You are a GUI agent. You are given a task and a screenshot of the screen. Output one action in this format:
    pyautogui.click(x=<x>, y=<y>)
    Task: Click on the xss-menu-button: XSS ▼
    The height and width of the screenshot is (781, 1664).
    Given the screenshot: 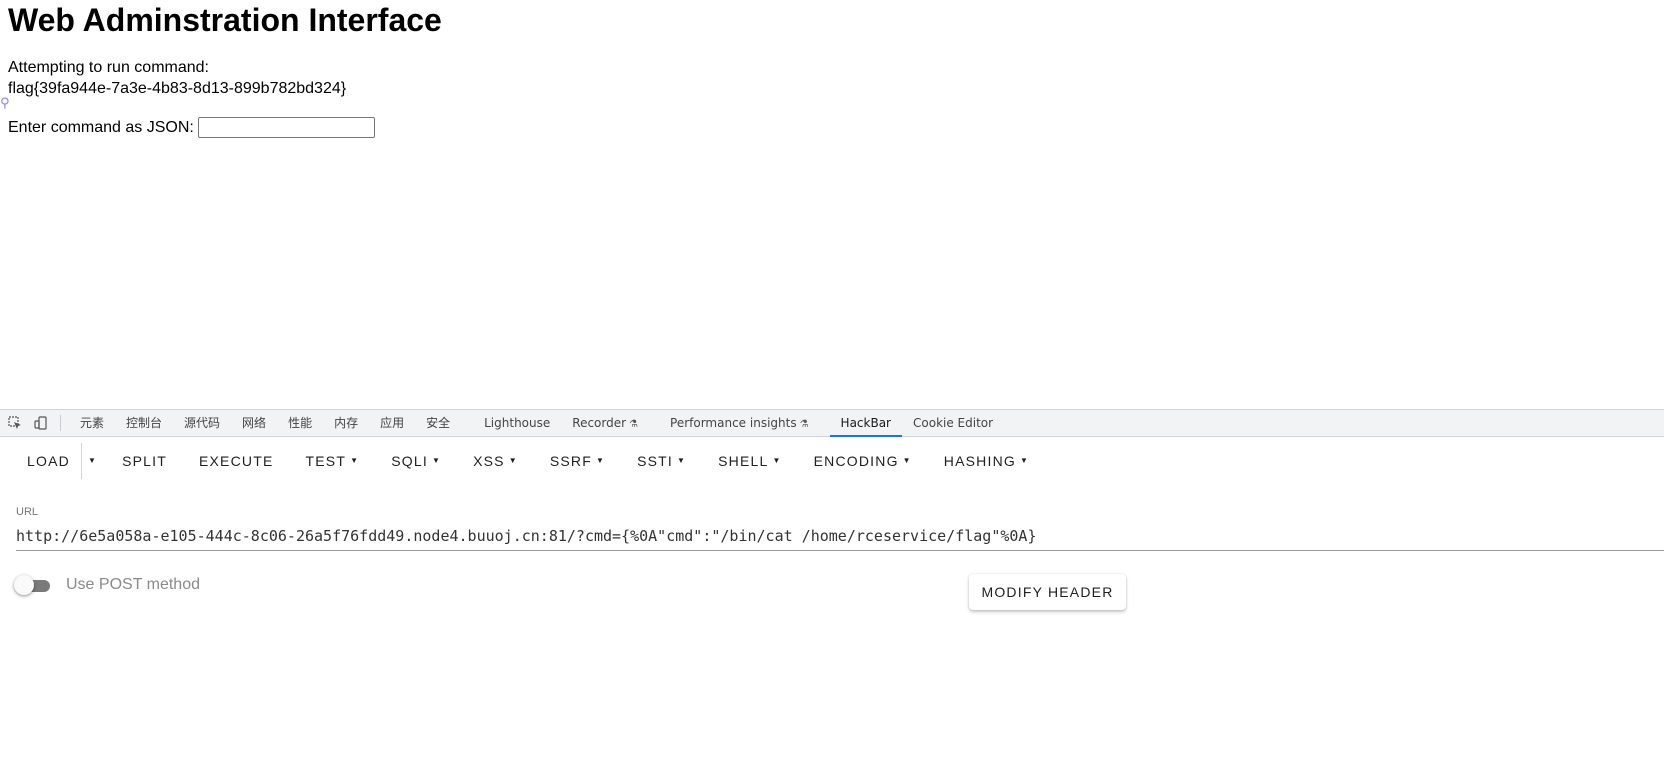 What is the action you would take?
    pyautogui.click(x=495, y=461)
    